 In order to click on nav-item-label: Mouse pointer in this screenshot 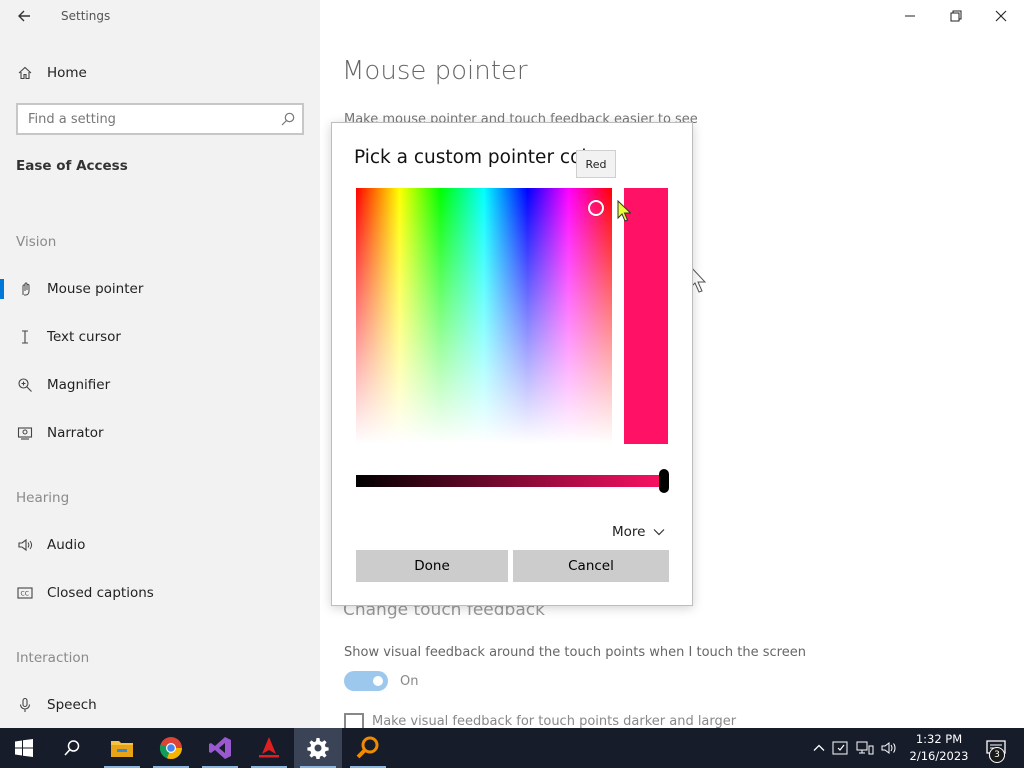, I will do `click(95, 289)`.